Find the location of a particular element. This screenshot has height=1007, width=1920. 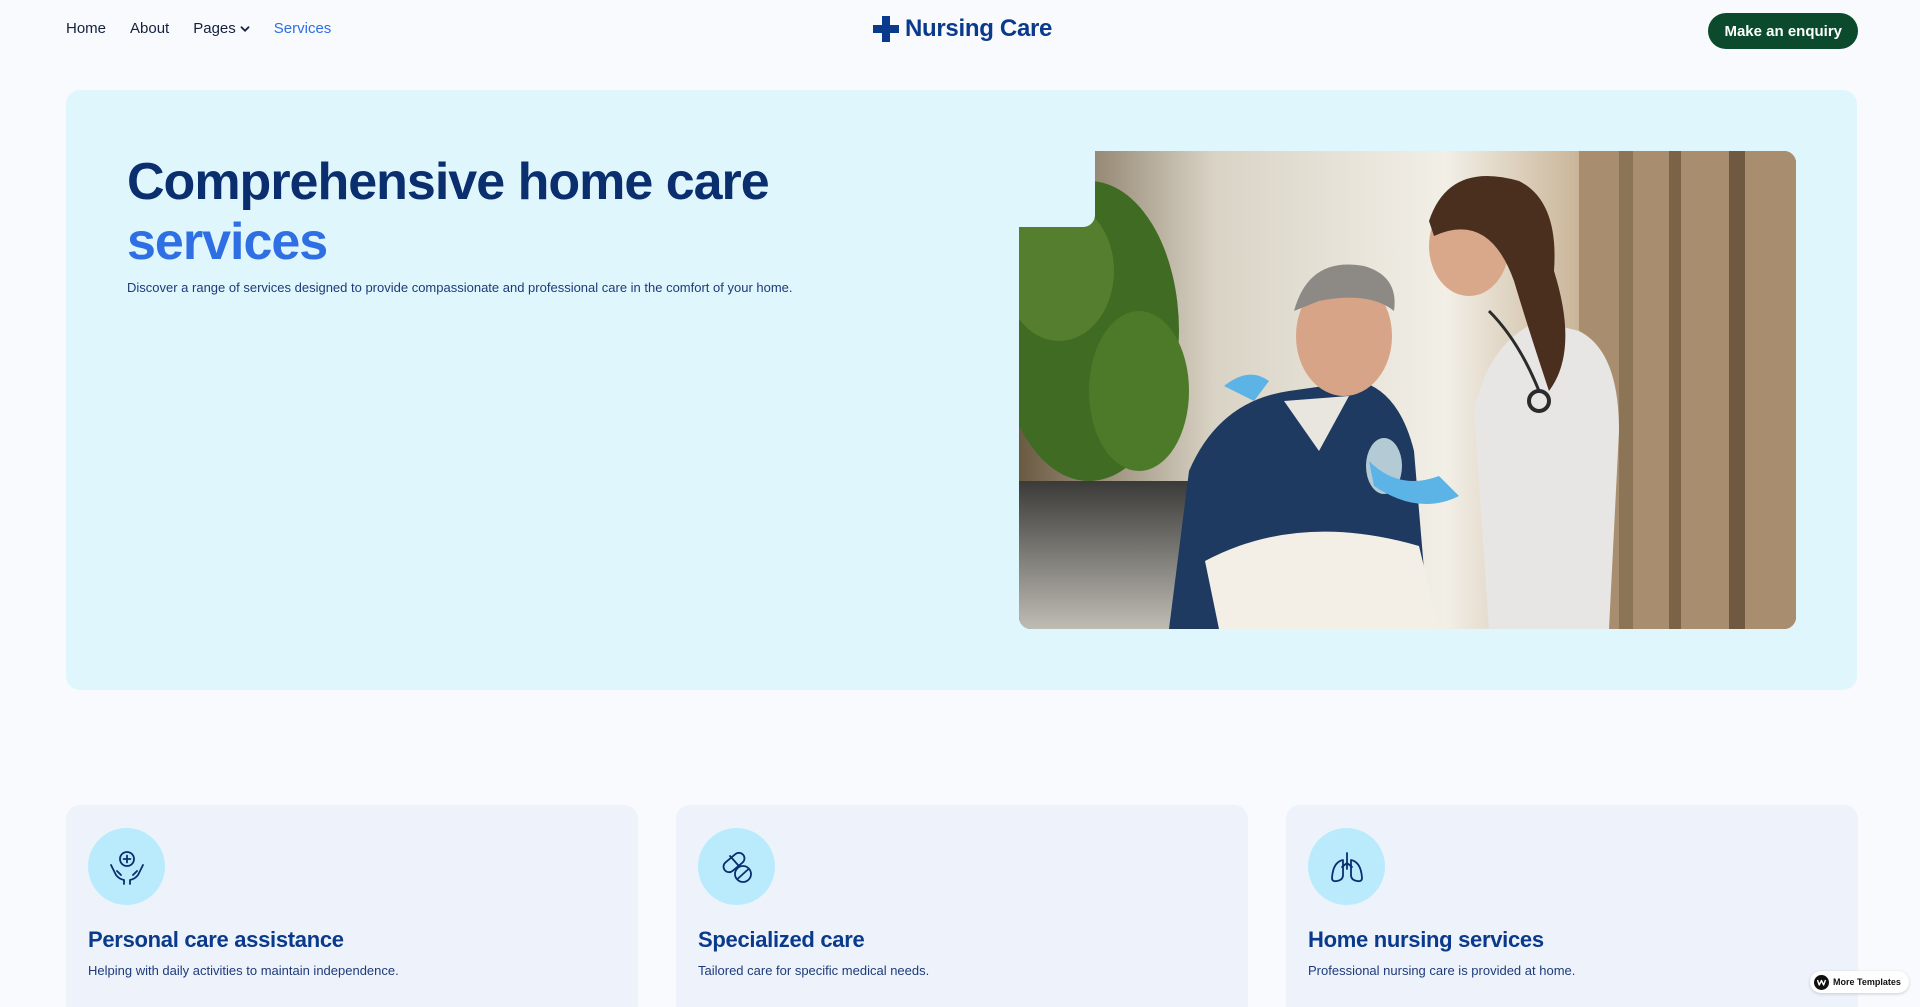

nav-link-pages: Pages is located at coordinates (221, 28).